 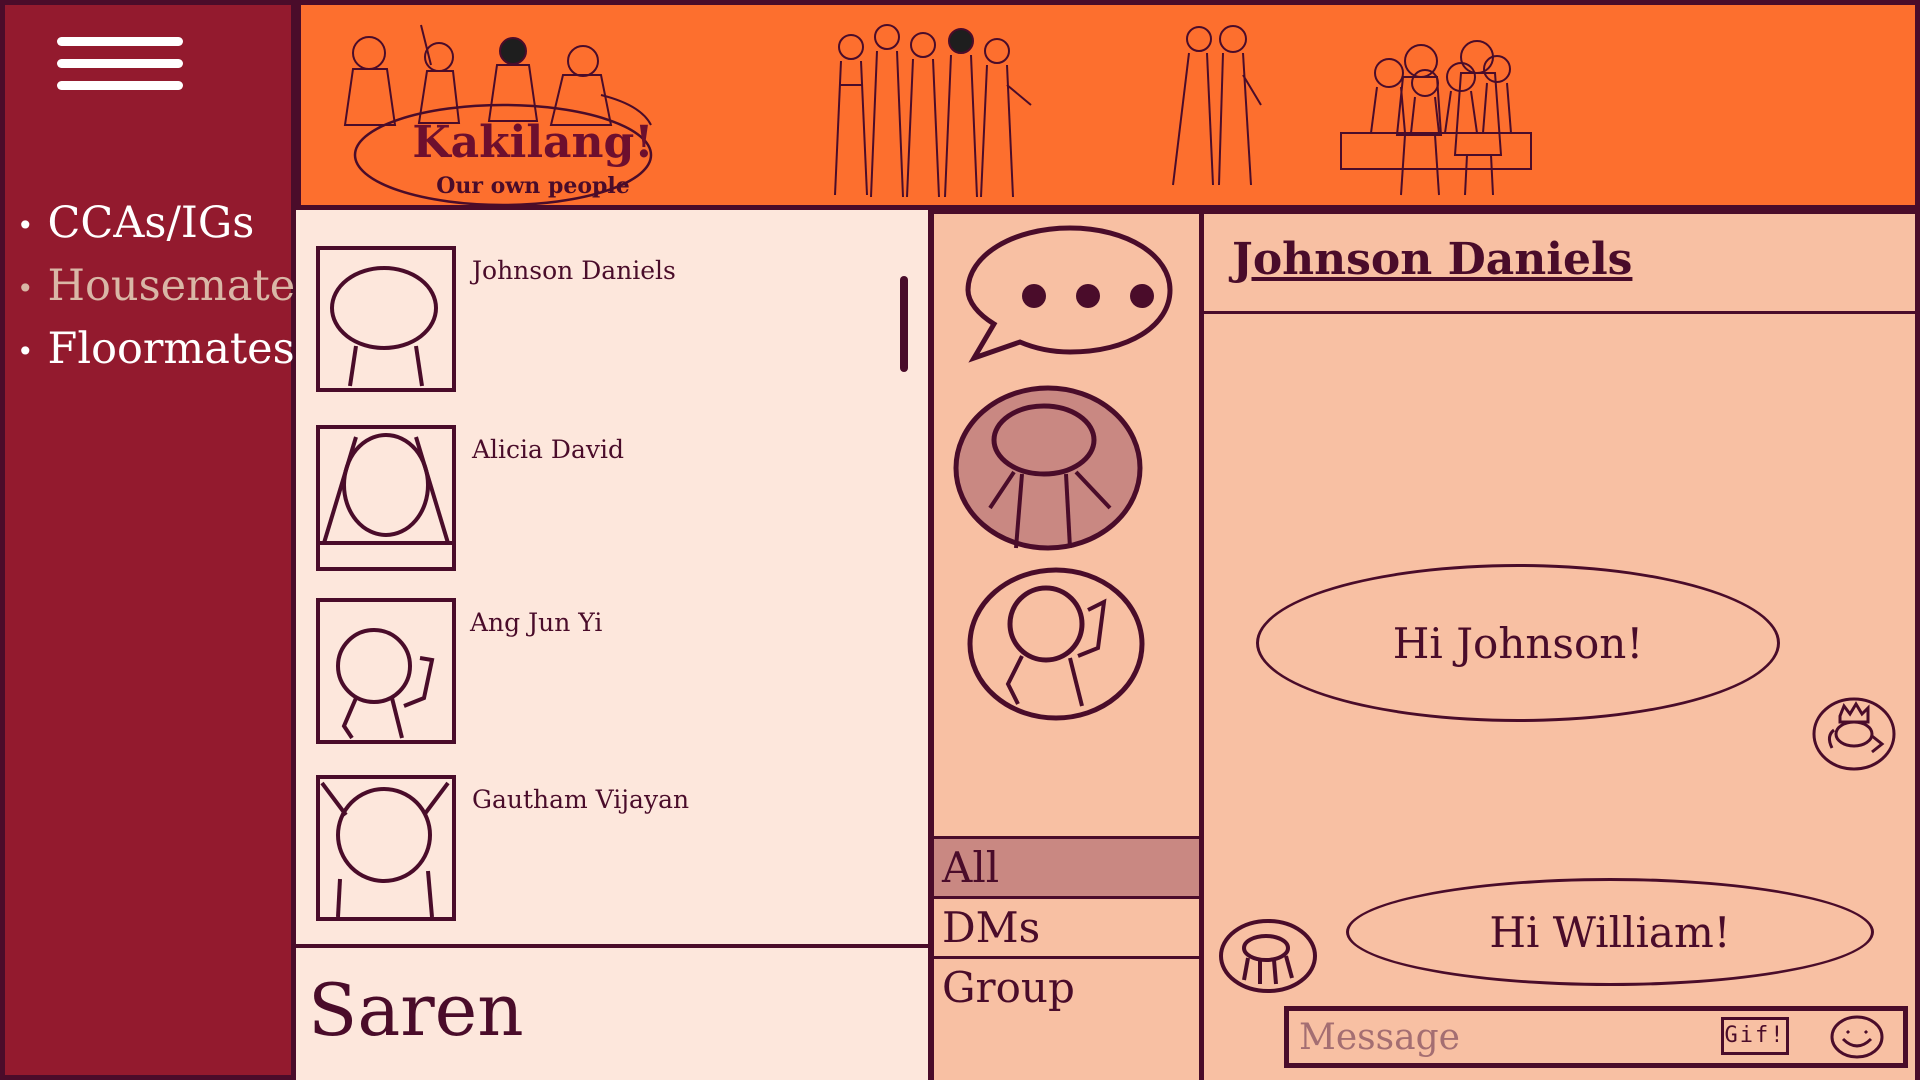 What do you see at coordinates (1058, 645) in the screenshot?
I see `avatar-ang-icon` at bounding box center [1058, 645].